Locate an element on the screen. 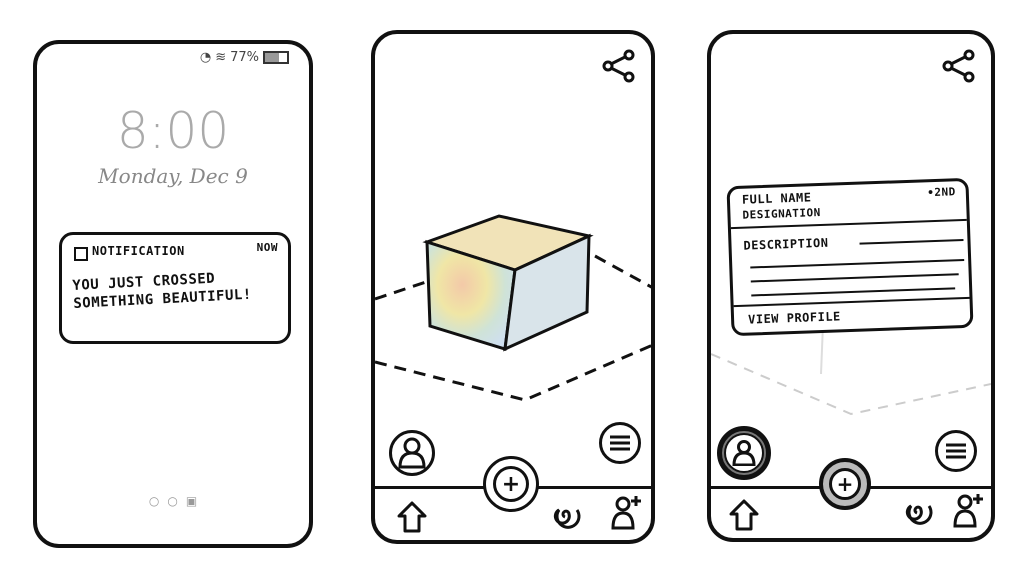  lock-page-indicators: ○ ○ ▣ is located at coordinates (173, 501).